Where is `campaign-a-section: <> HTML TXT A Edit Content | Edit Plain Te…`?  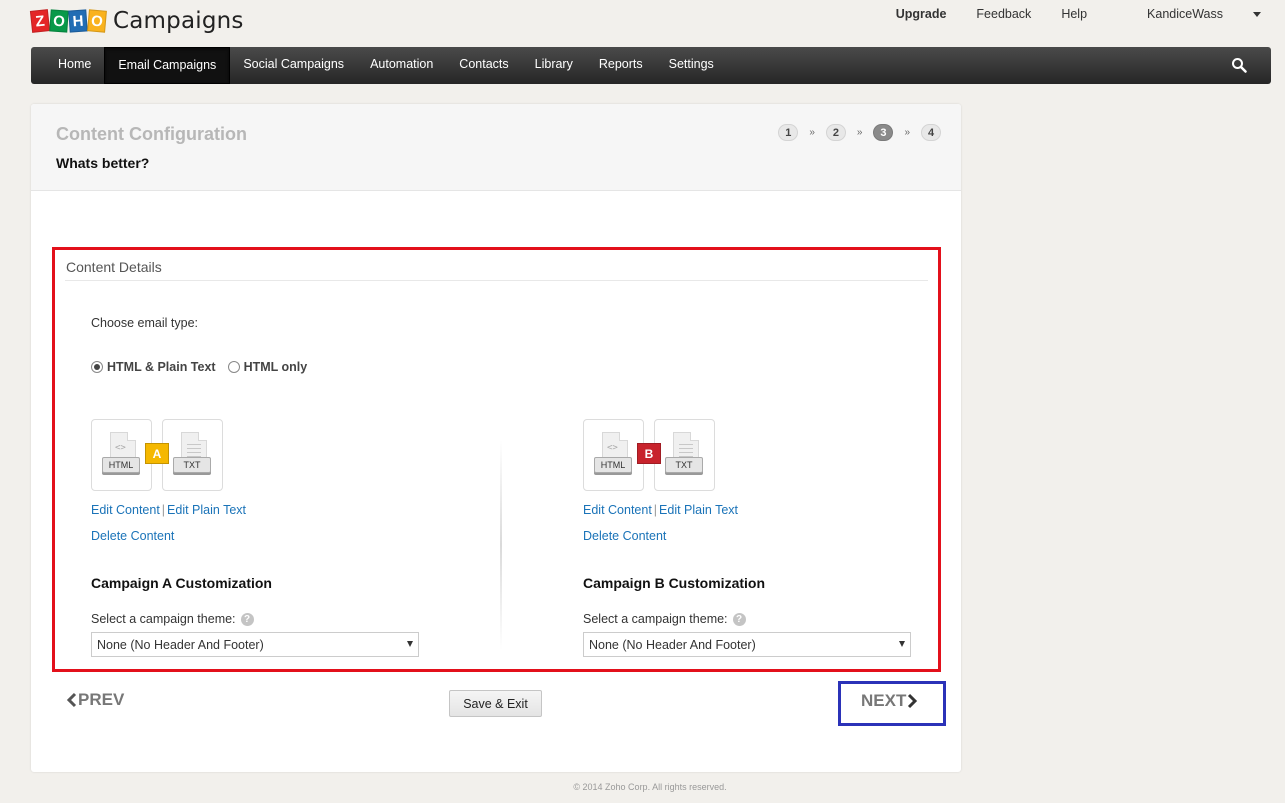 campaign-a-section: <> HTML TXT A Edit Content | Edit Plain Te… is located at coordinates (261, 538).